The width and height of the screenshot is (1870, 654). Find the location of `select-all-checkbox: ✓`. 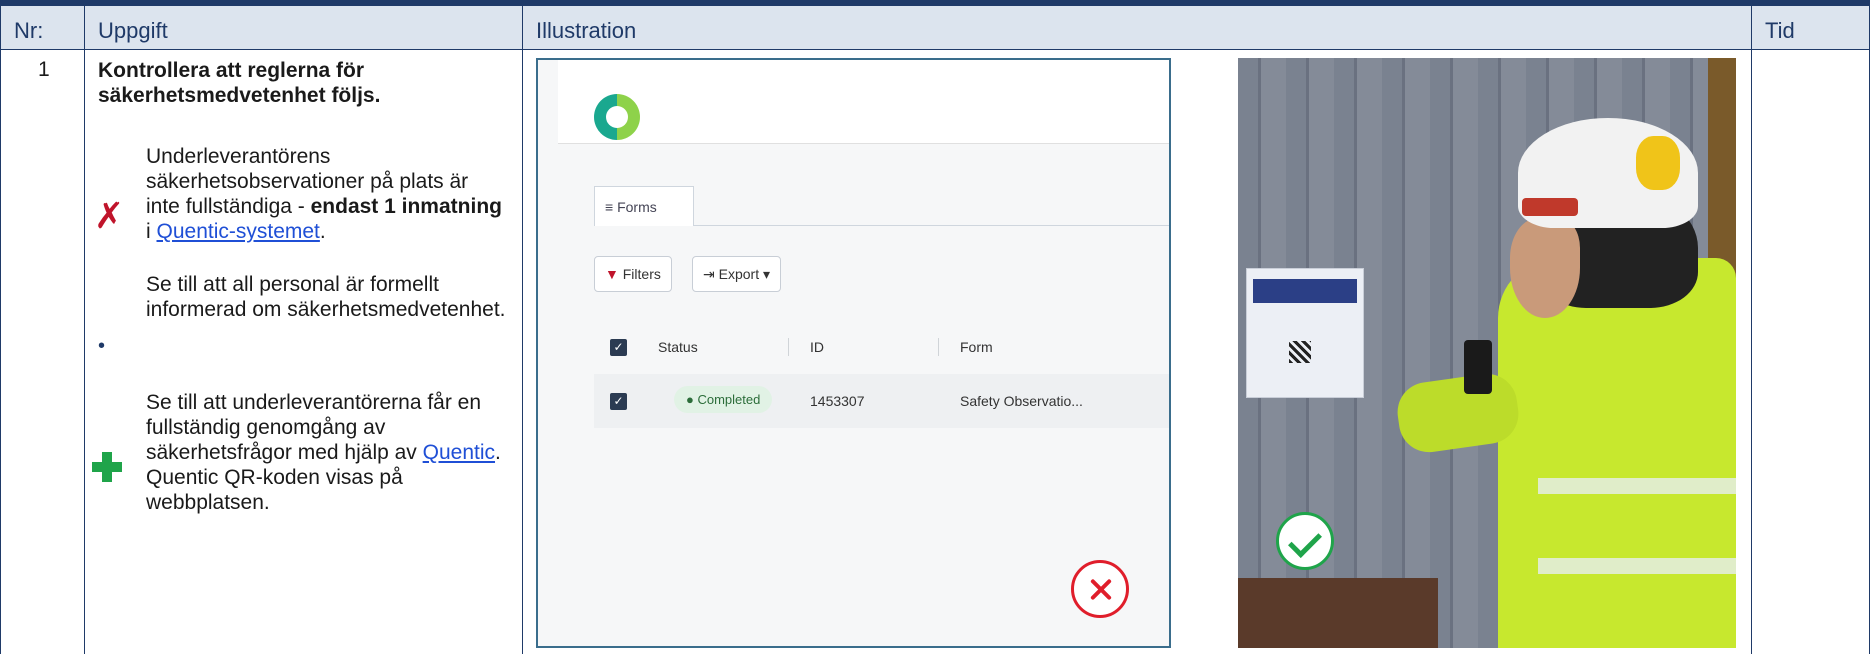

select-all-checkbox: ✓ is located at coordinates (618, 347).